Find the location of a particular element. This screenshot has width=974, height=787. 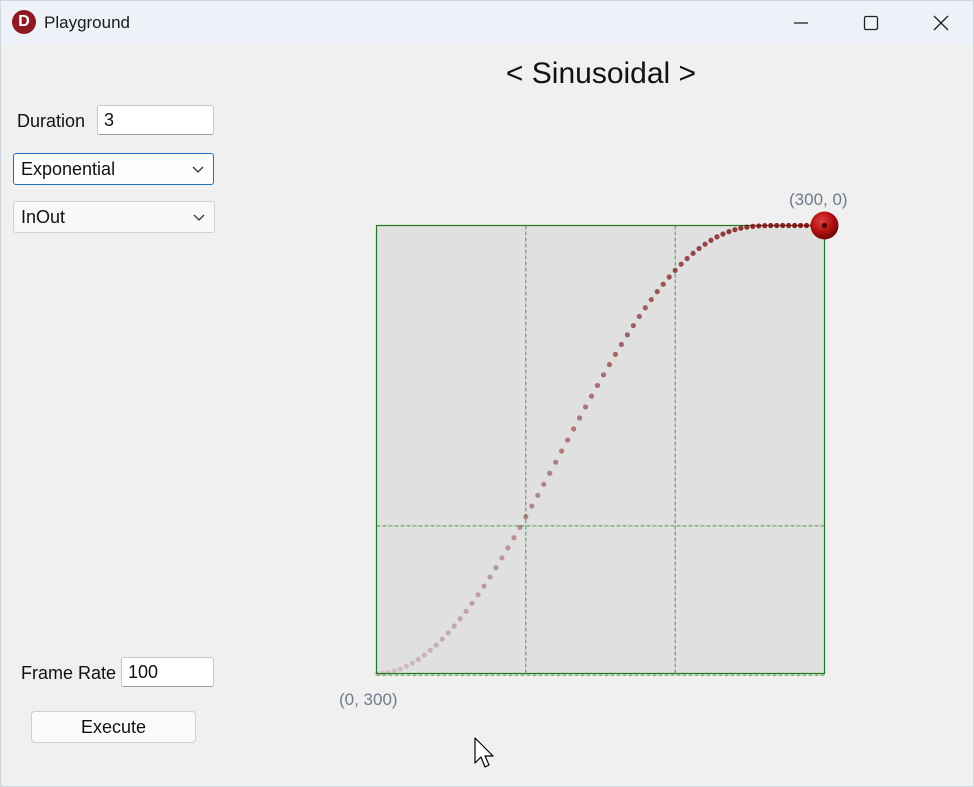

mouse-cursor-icon is located at coordinates (484, 752).